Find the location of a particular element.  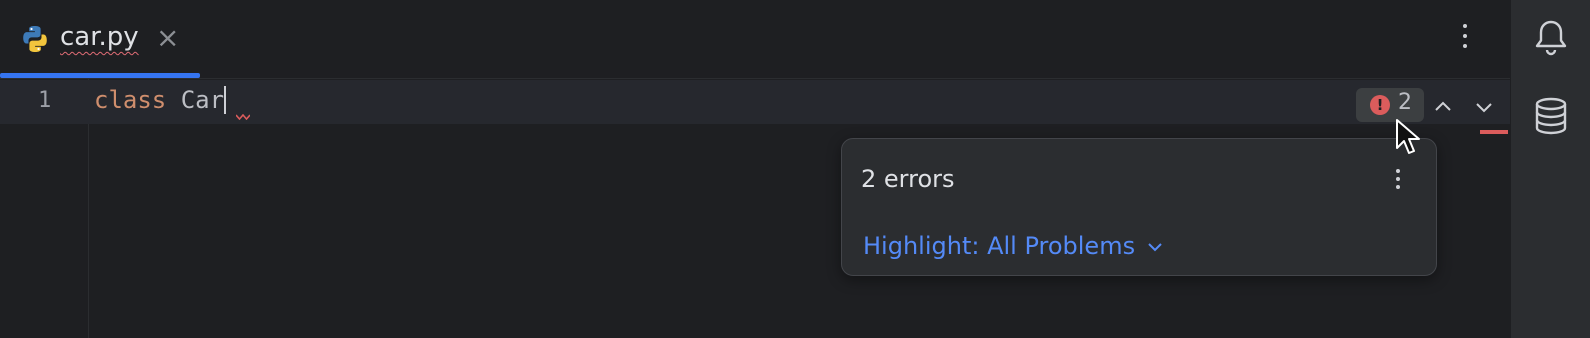

error-squiggle is located at coordinates (243, 117).